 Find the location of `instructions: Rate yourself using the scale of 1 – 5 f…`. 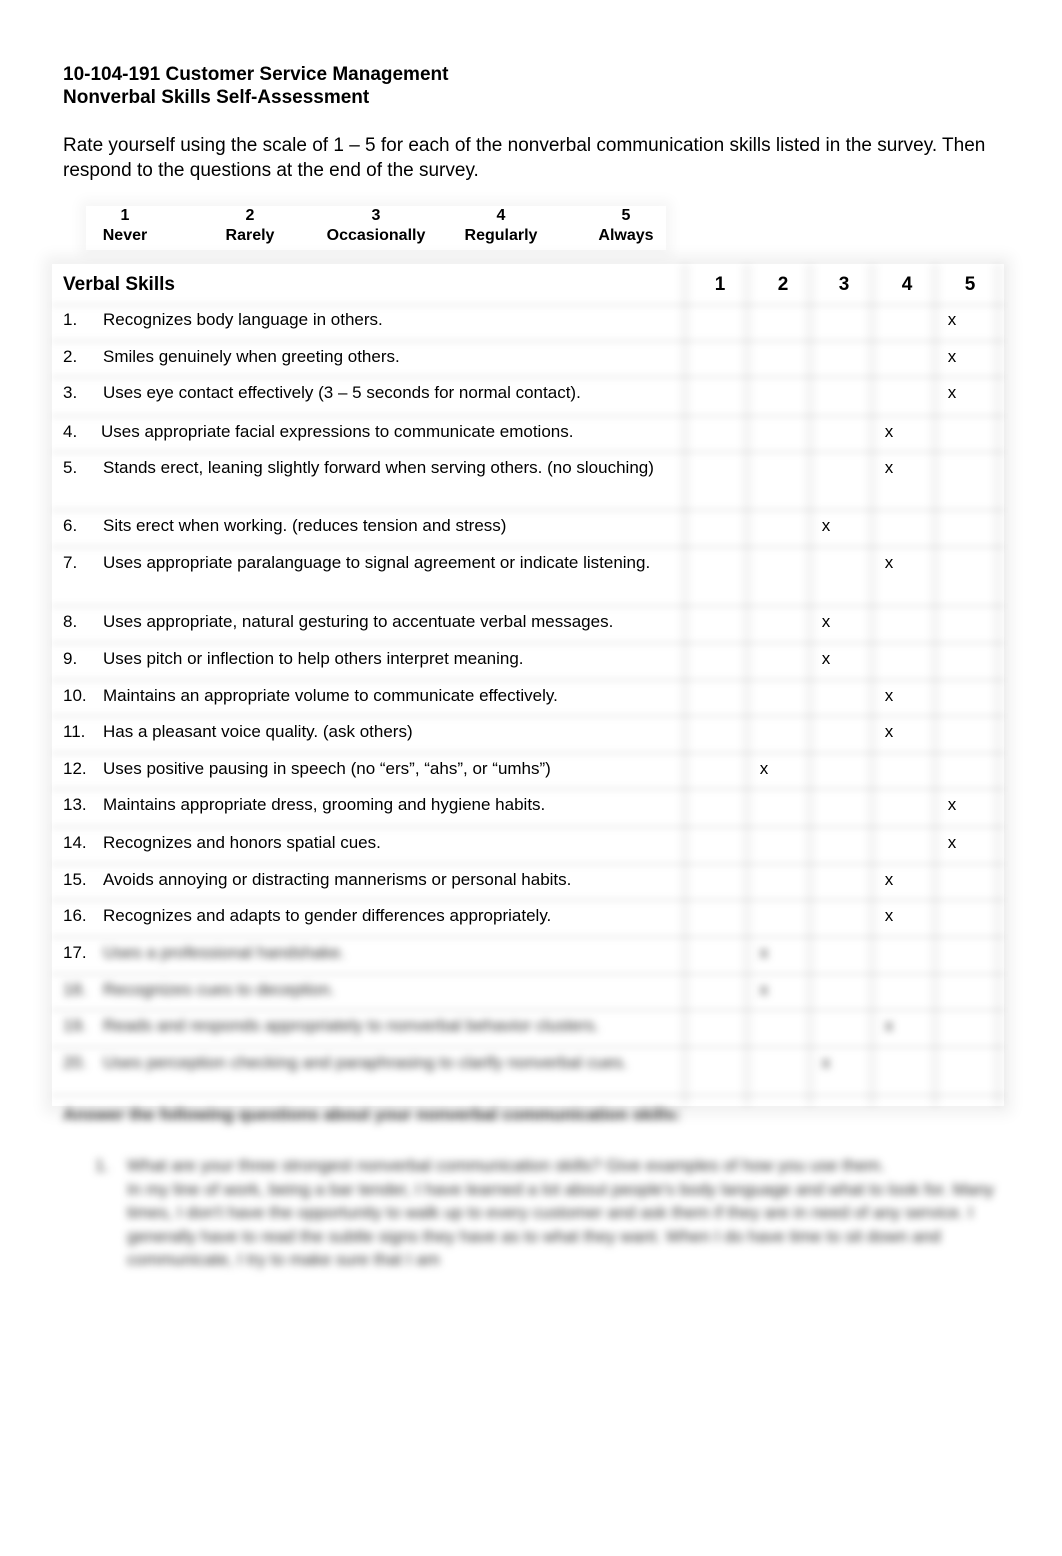

instructions: Rate yourself using the scale of 1 – 5 f… is located at coordinates (524, 158).